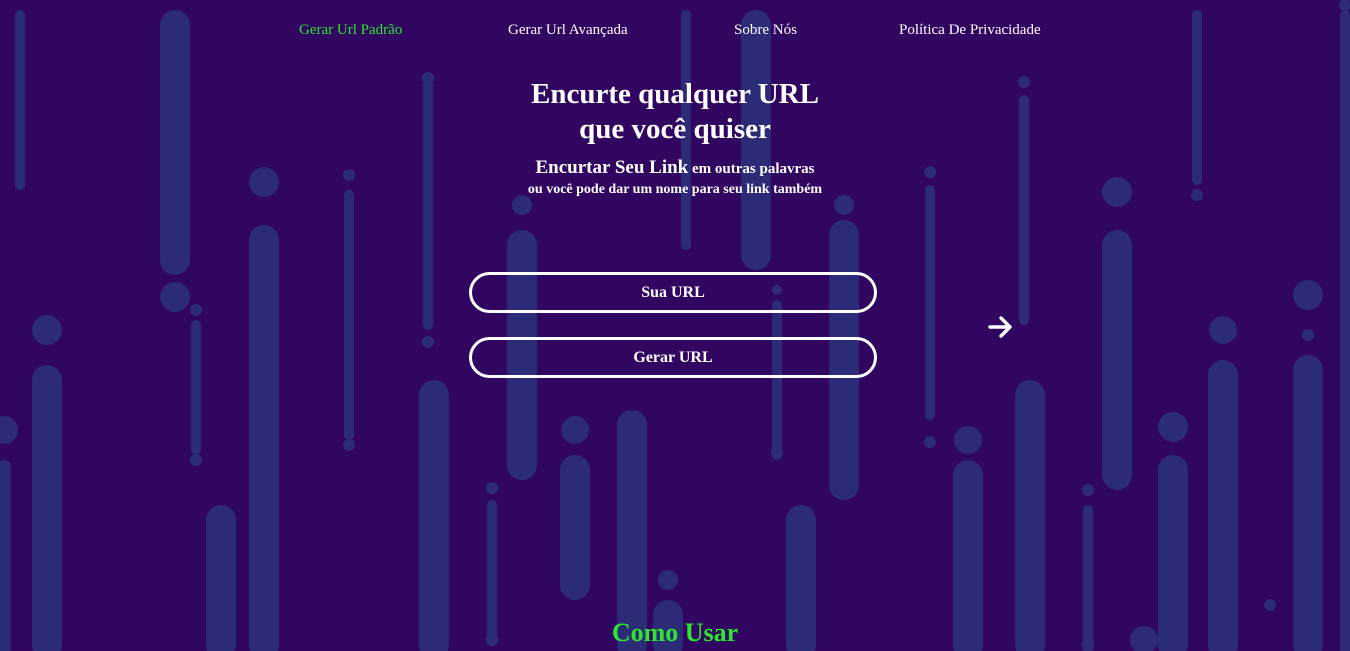 The width and height of the screenshot is (1350, 651). Describe the element at coordinates (568, 30) in the screenshot. I see `nav-gerar-url-avancada: Gerar Url Avançada` at that location.